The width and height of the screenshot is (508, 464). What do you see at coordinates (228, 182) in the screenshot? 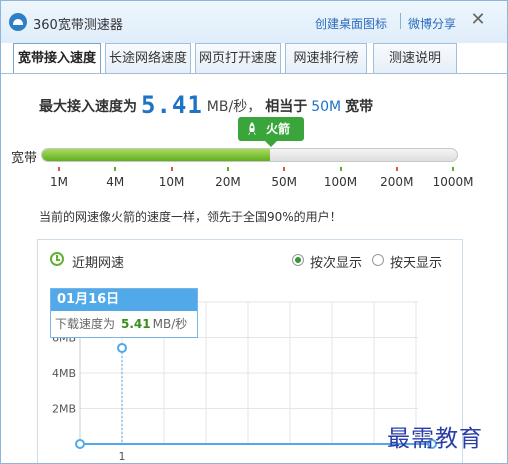
I see `scale-tick-label: 20M` at bounding box center [228, 182].